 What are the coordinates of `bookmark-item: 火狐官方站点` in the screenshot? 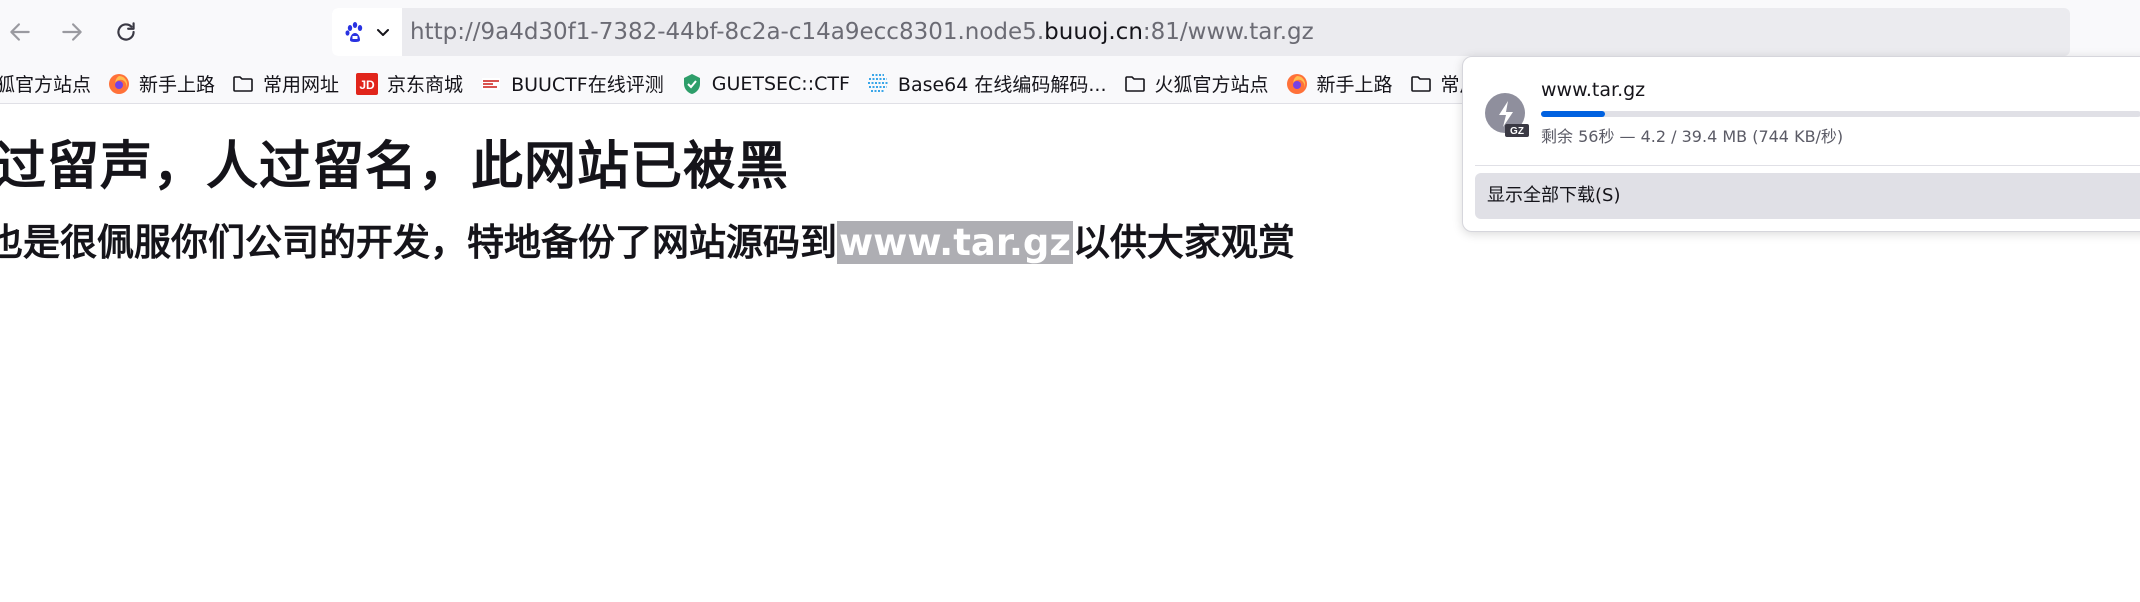 It's located at (1196, 83).